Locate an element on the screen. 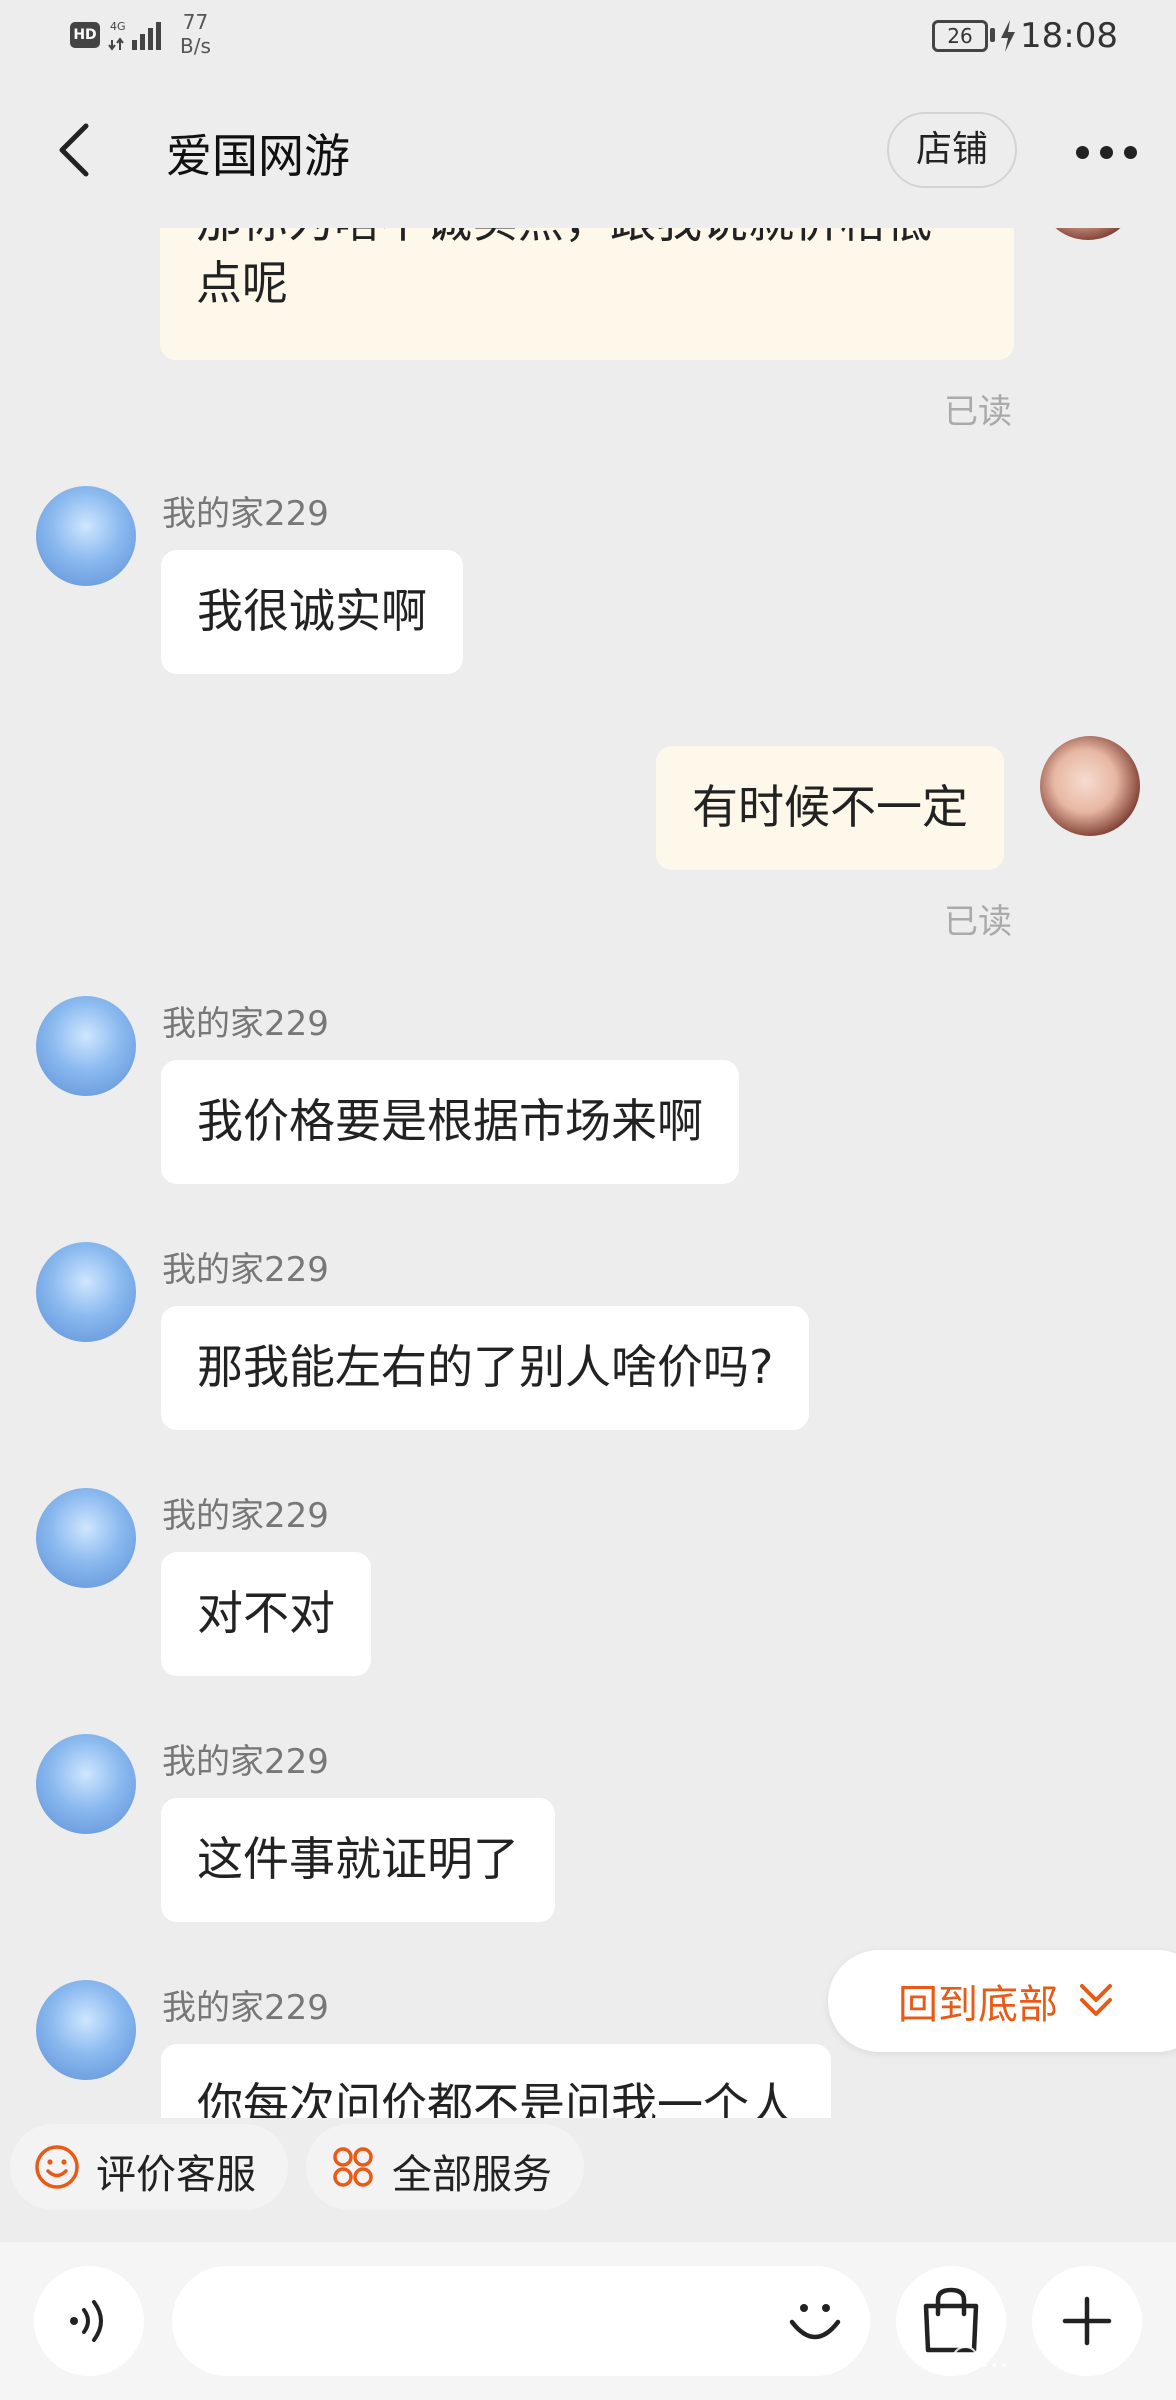  voice-input-button is located at coordinates (89, 2321).